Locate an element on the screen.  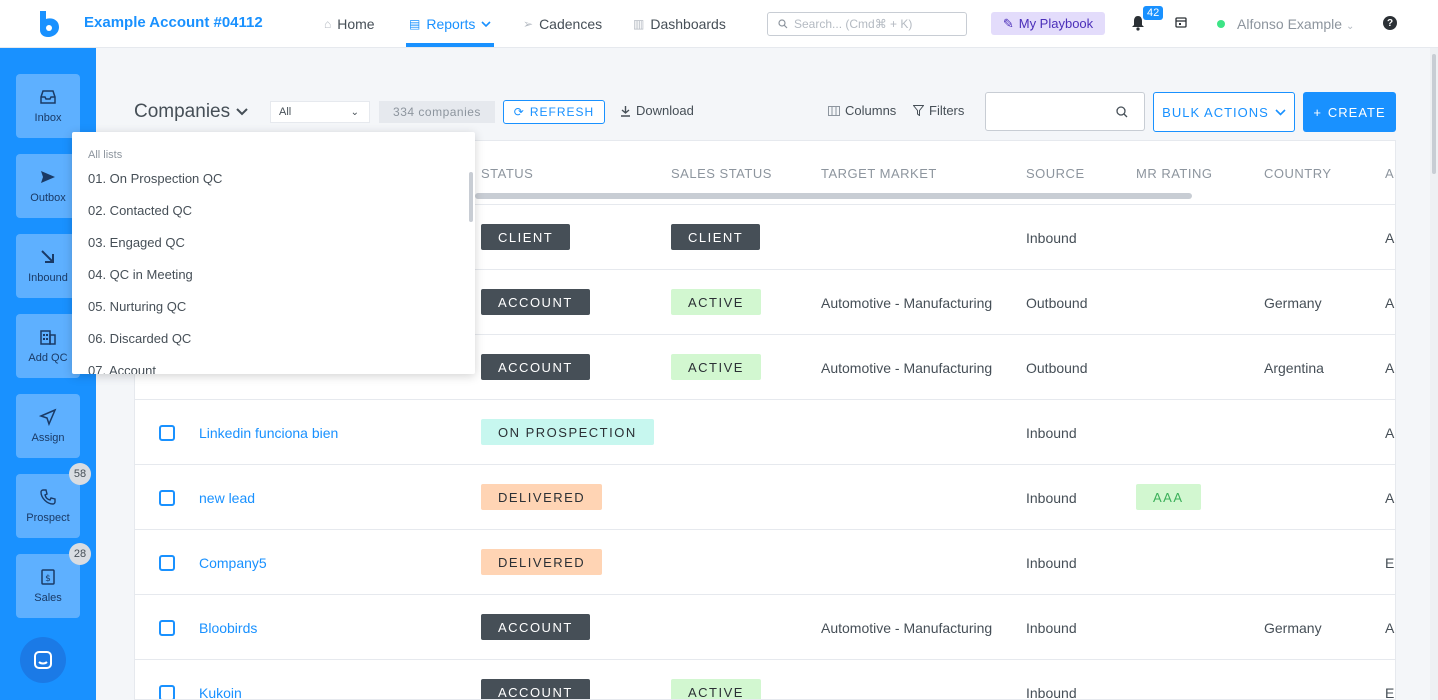
sidebar-item-sales: $ Sales is located at coordinates (48, 586).